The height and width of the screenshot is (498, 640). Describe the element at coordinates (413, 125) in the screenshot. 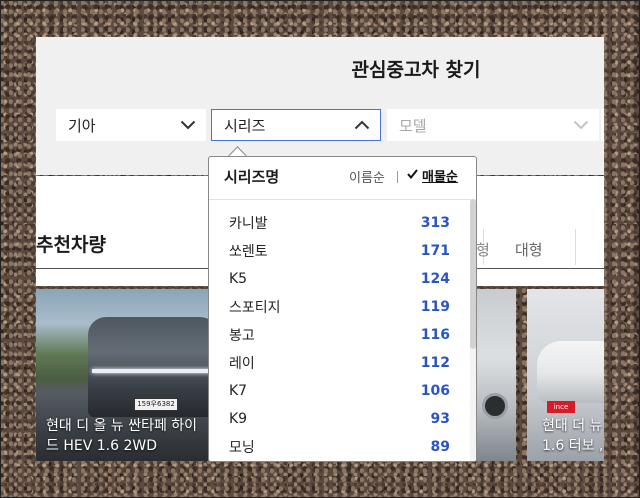

I see `model-select-placeholder: 모델` at that location.